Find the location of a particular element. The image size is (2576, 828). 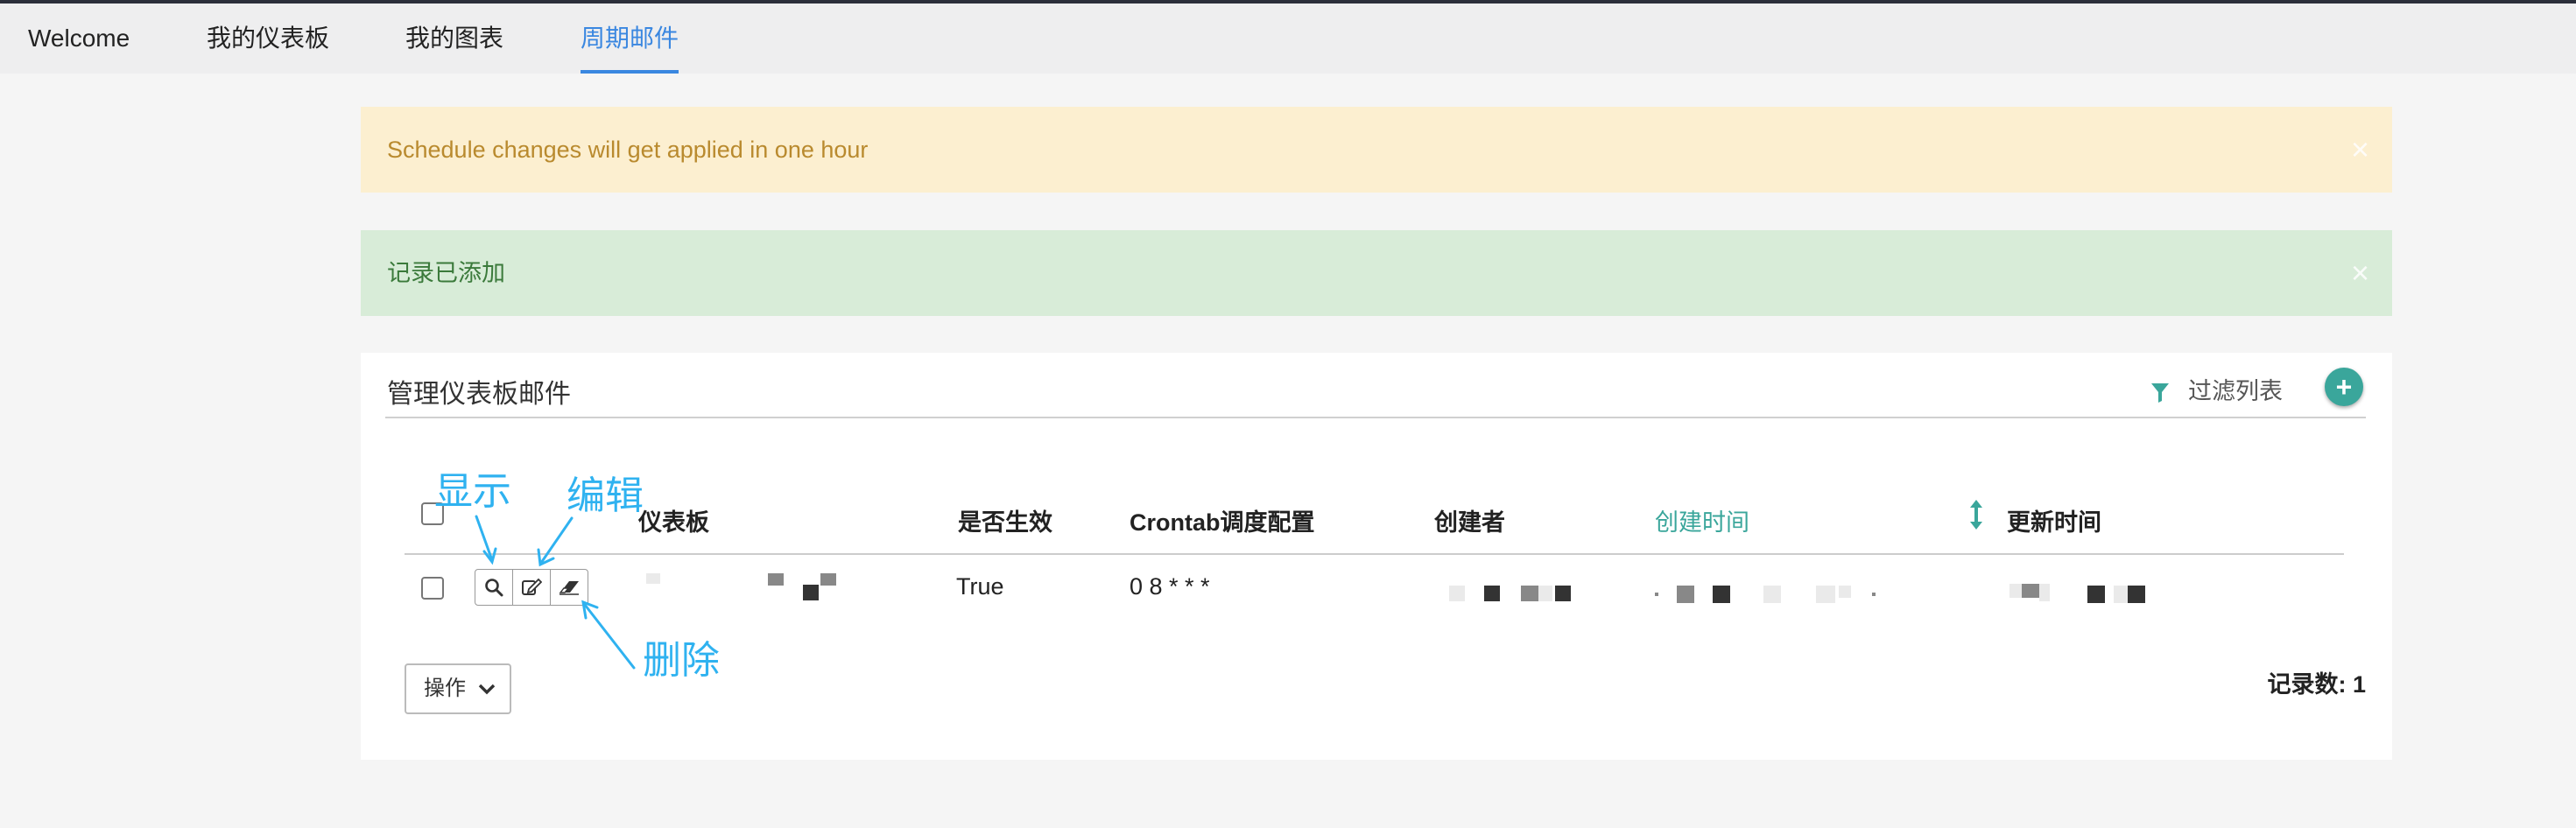

column-header-dashboard: 仪表板 is located at coordinates (673, 520).